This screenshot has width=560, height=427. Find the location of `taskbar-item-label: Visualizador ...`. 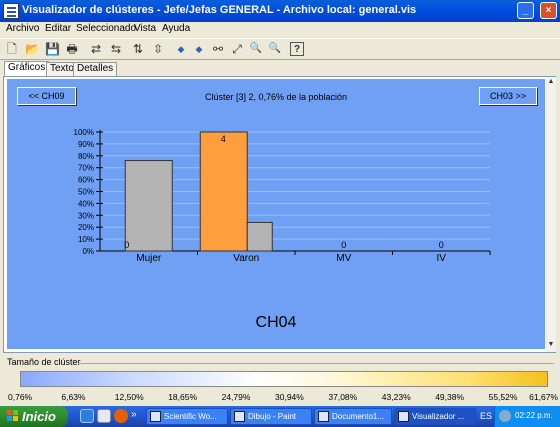

taskbar-item-label: Visualizador ... is located at coordinates (438, 416).